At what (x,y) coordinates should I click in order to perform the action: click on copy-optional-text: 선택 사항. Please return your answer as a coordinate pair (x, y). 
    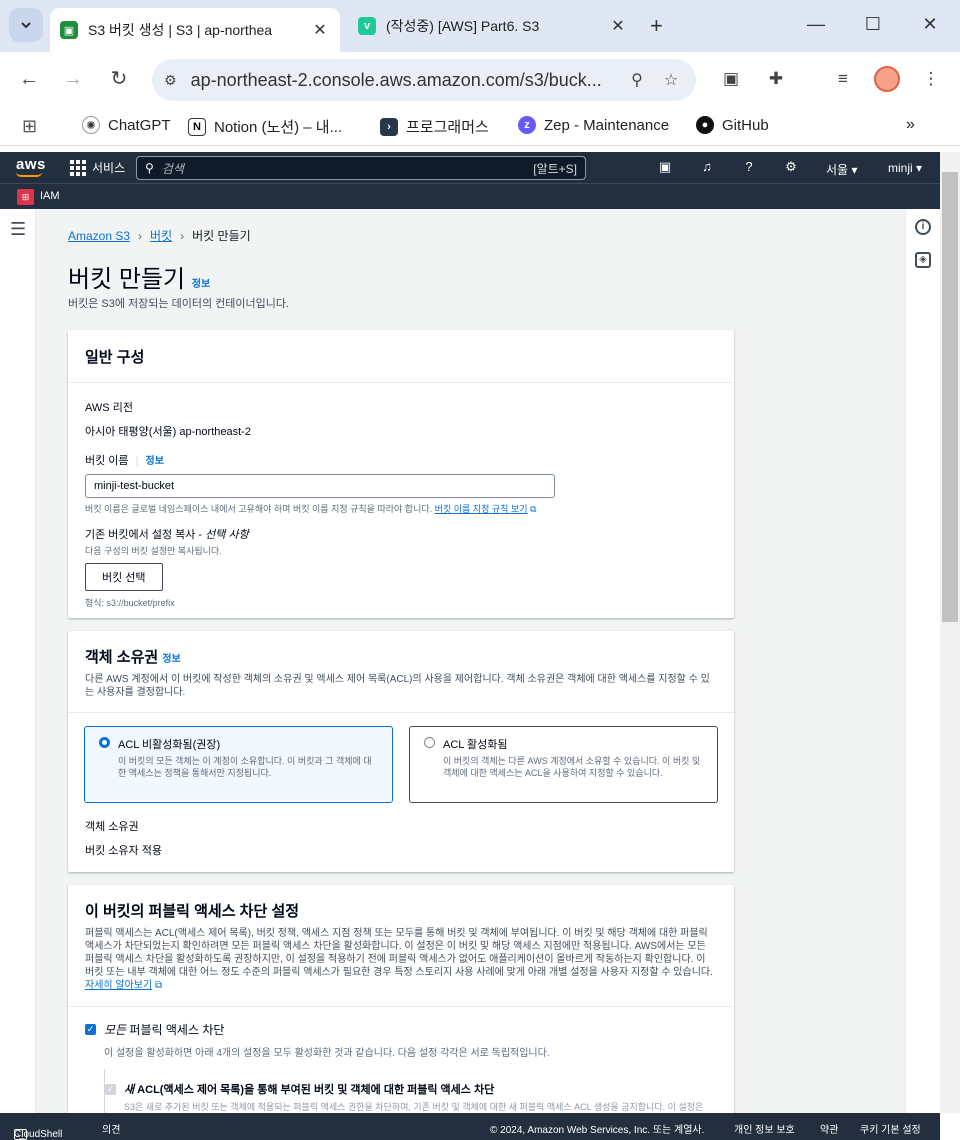
    Looking at the image, I should click on (227, 535).